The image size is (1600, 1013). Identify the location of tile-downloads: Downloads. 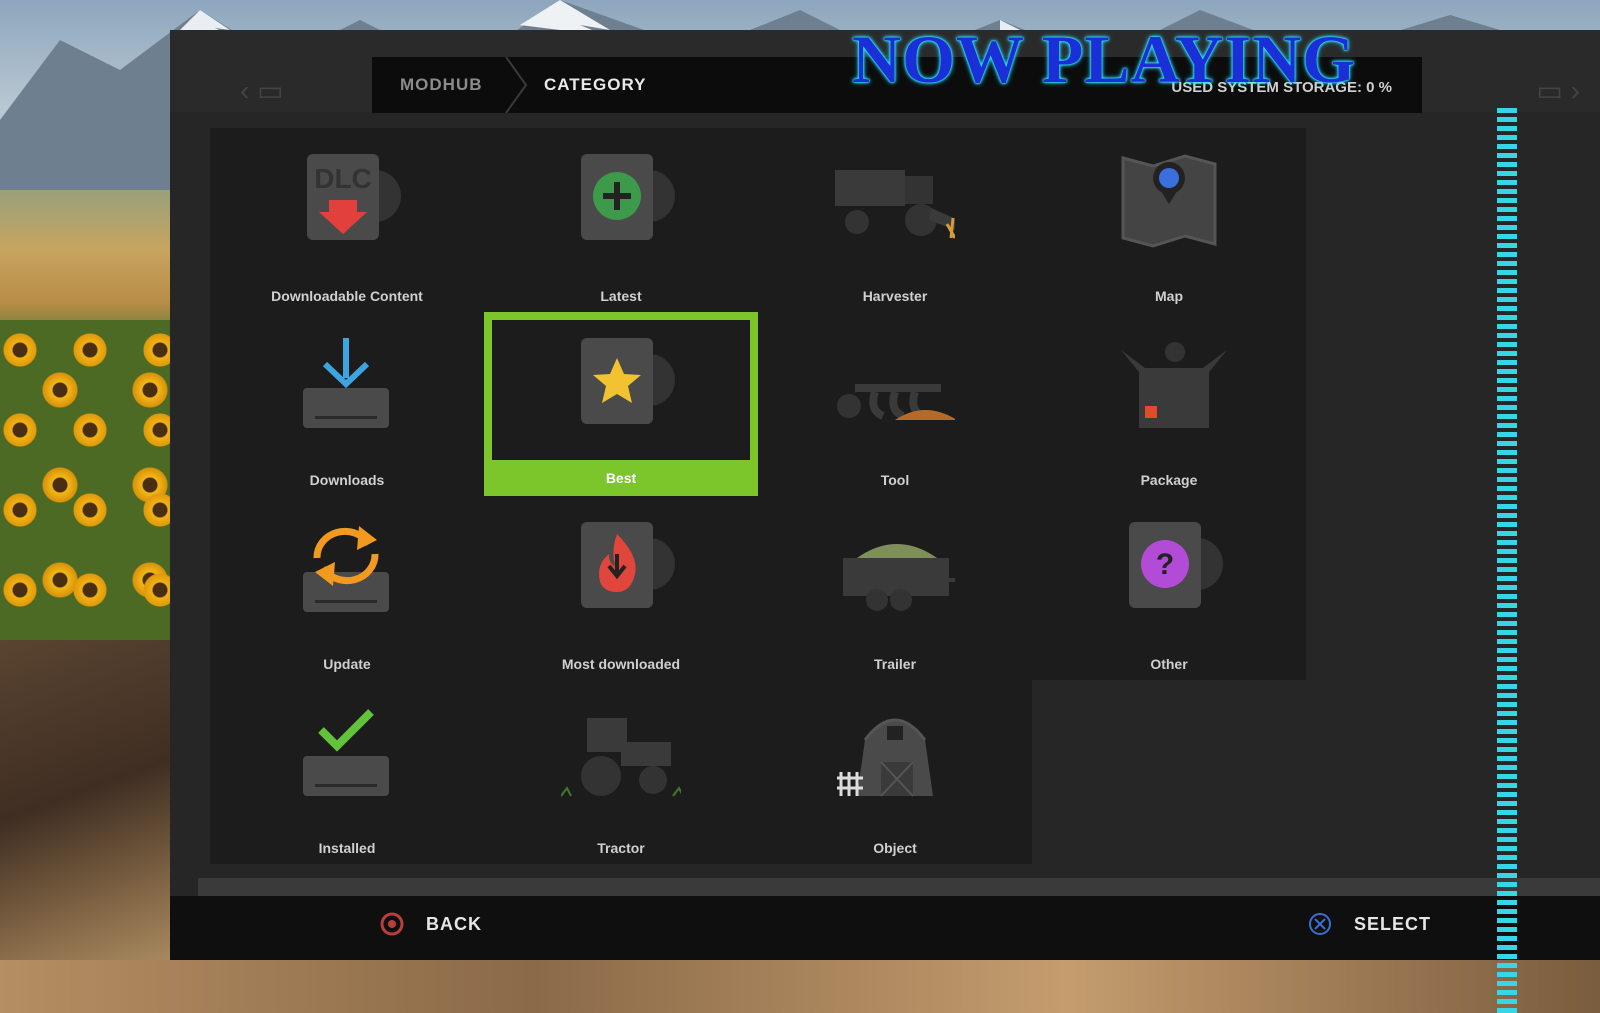
(347, 404).